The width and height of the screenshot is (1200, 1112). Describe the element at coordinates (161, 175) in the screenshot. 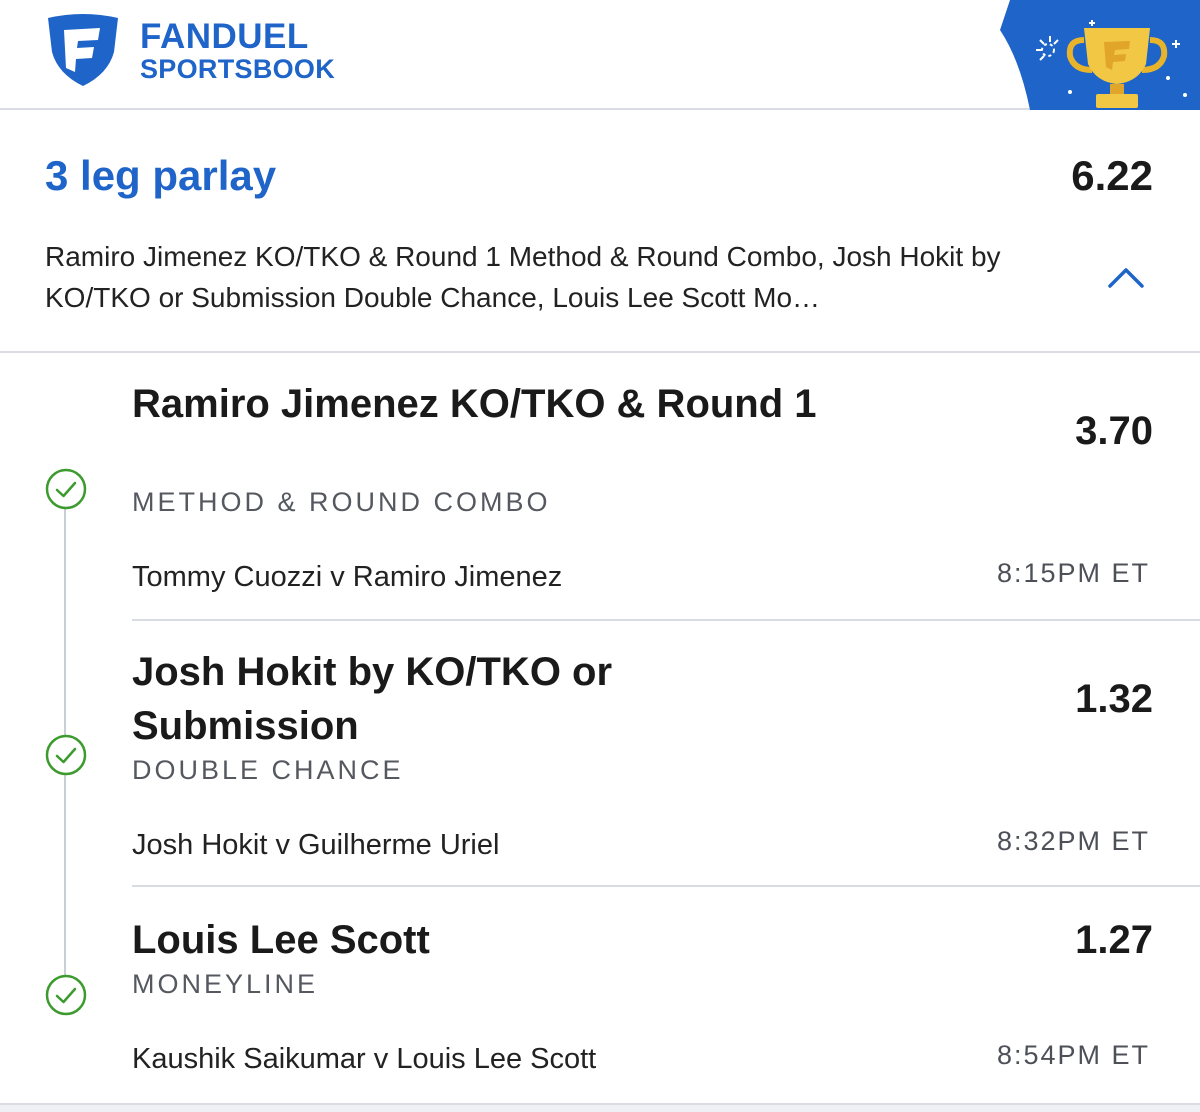

I see `parlay-title: 3 leg parlay` at that location.